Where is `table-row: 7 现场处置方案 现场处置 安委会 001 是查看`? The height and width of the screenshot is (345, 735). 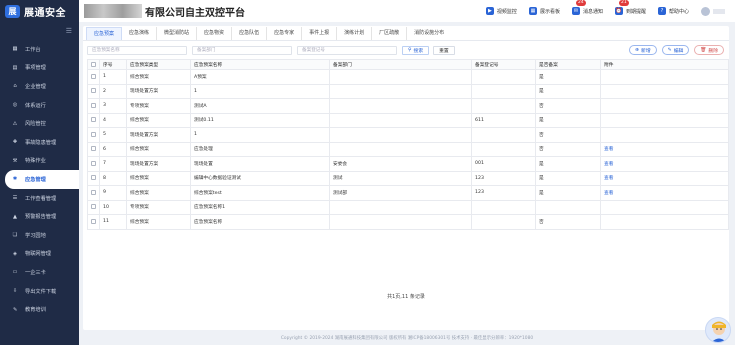
table-row: 7 现场处置方案 现场处置 安委会 001 是查看 is located at coordinates (408, 164).